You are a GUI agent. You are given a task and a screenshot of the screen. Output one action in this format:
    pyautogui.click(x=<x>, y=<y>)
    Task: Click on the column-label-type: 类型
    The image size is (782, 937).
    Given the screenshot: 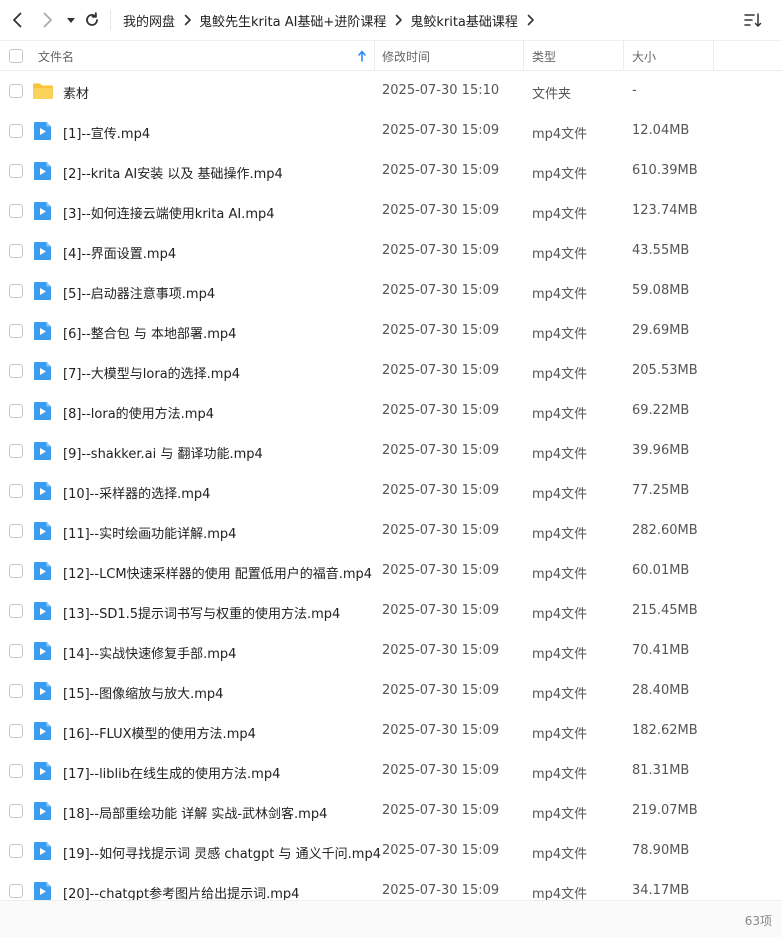 What is the action you would take?
    pyautogui.click(x=544, y=56)
    